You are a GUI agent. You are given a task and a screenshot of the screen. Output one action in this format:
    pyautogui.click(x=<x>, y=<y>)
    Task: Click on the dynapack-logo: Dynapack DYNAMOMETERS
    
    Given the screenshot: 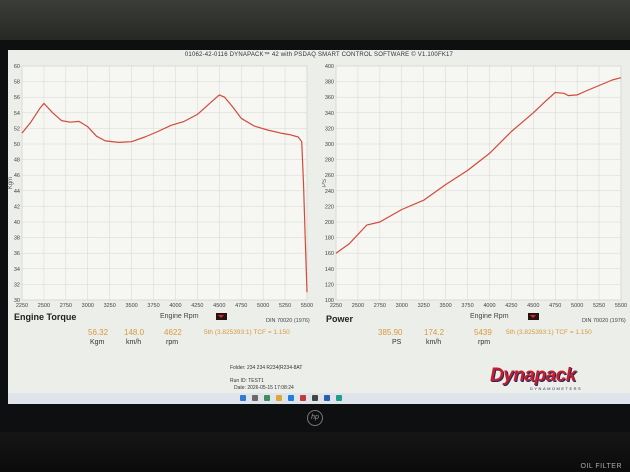 What is the action you would take?
    pyautogui.click(x=555, y=378)
    